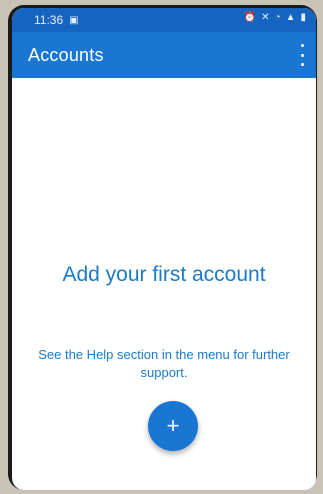  Describe the element at coordinates (66, 54) in the screenshot. I see `page-title: Accounts` at that location.